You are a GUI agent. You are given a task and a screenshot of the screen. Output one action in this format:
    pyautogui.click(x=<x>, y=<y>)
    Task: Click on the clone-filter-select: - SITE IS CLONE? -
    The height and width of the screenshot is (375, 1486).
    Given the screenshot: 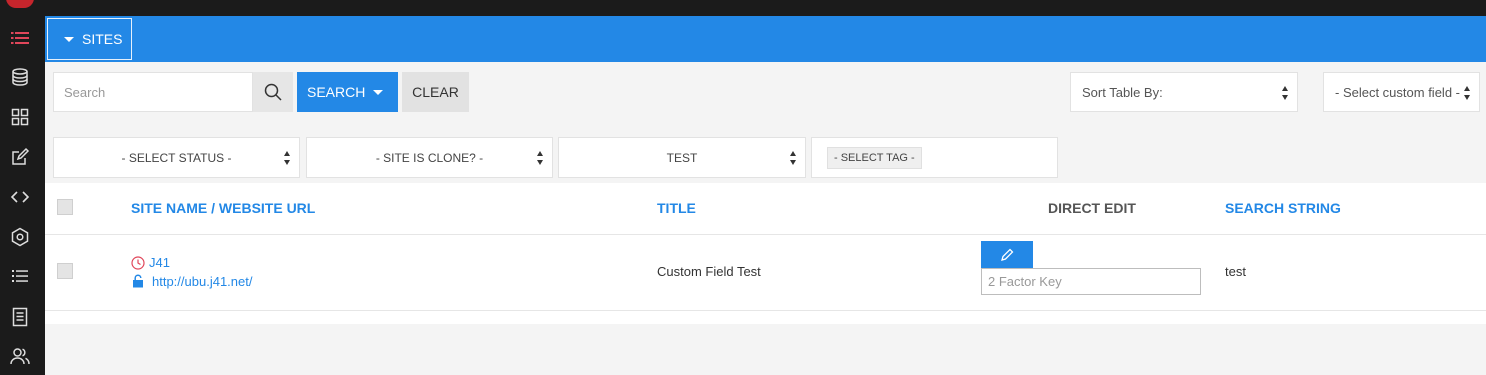 What is the action you would take?
    pyautogui.click(x=429, y=157)
    